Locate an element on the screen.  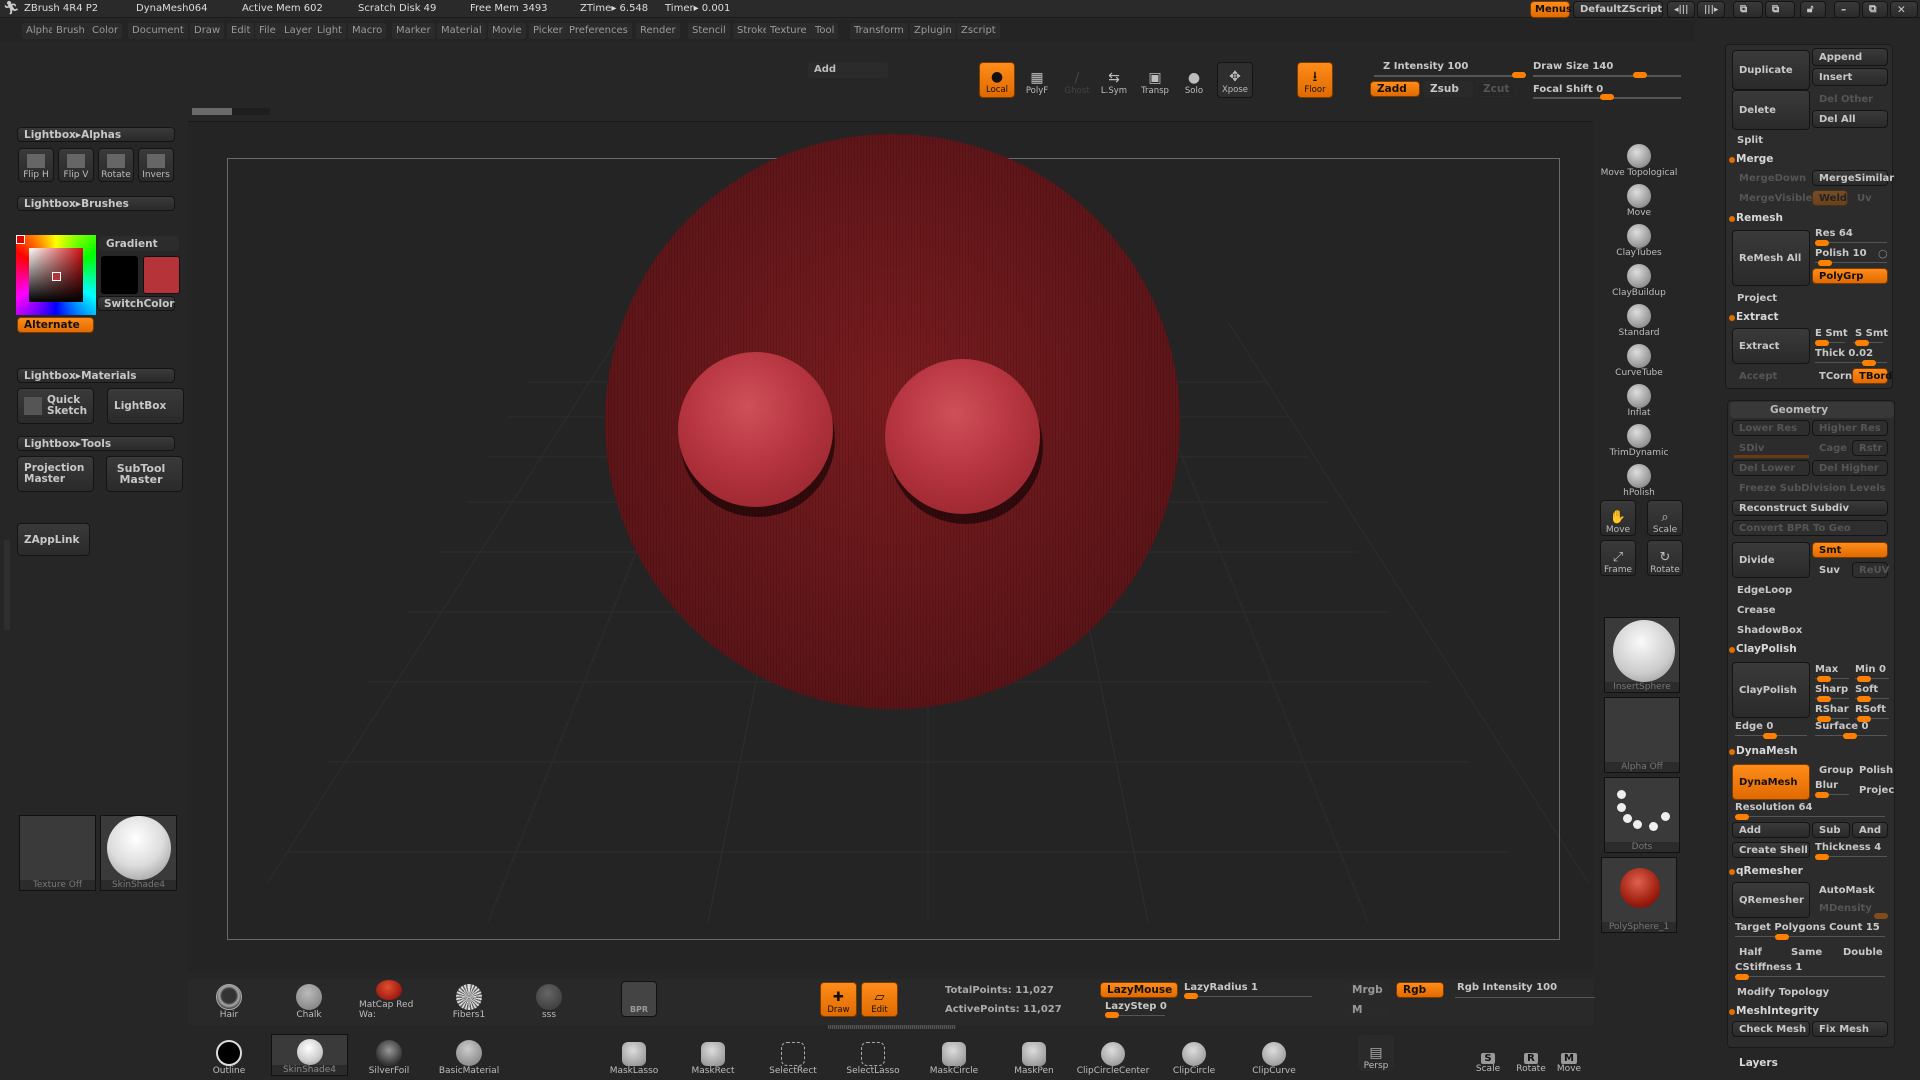
xpose-button: ✥ Xpose is located at coordinates (1235, 80).